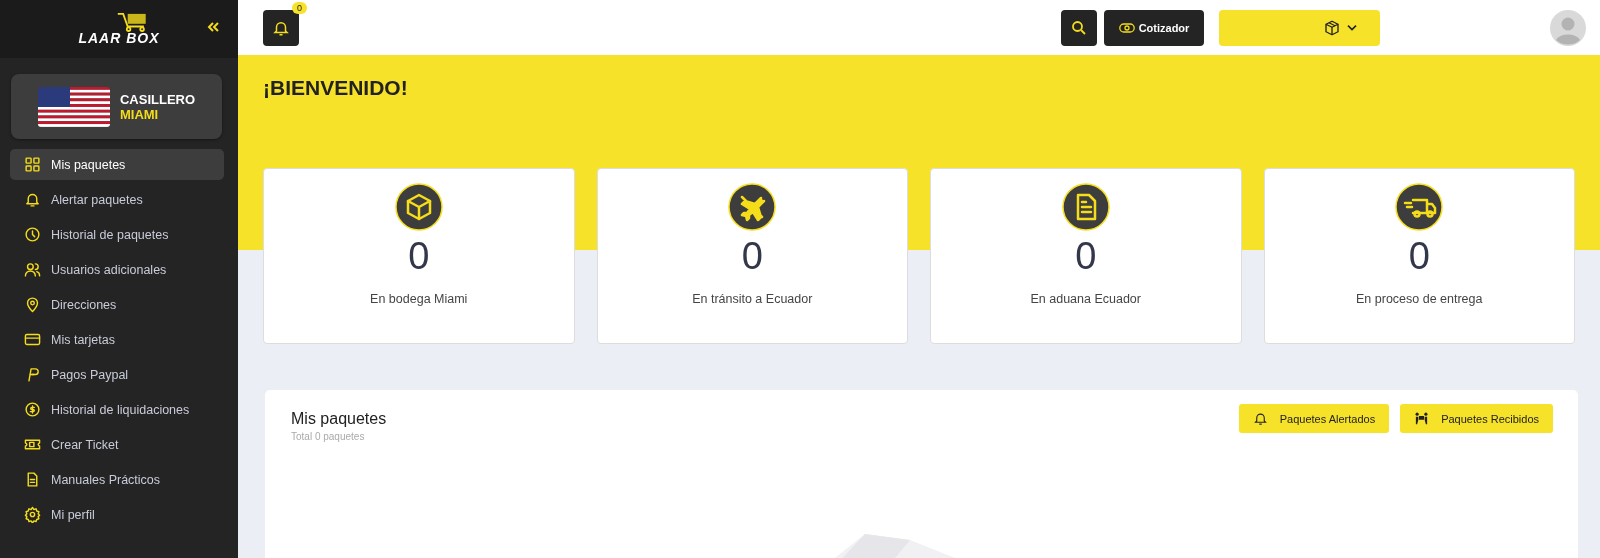 This screenshot has width=1600, height=558. I want to click on panel-subtitle: Total 0 paquetes, so click(328, 436).